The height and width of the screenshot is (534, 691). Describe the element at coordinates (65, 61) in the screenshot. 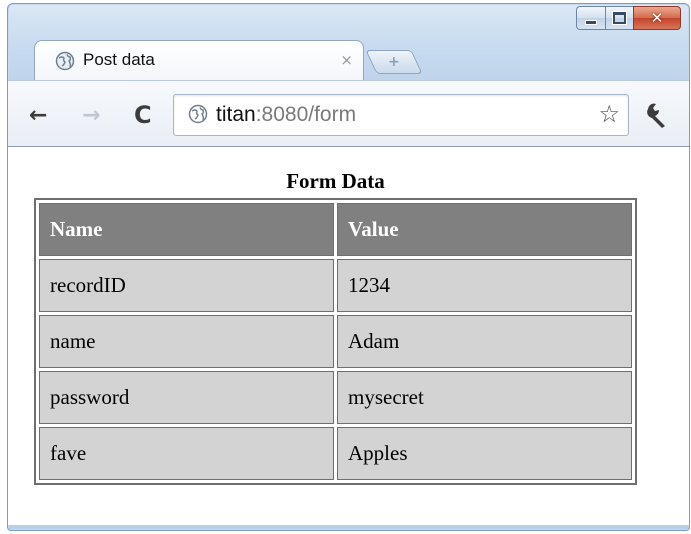

I see `globe-icon` at that location.